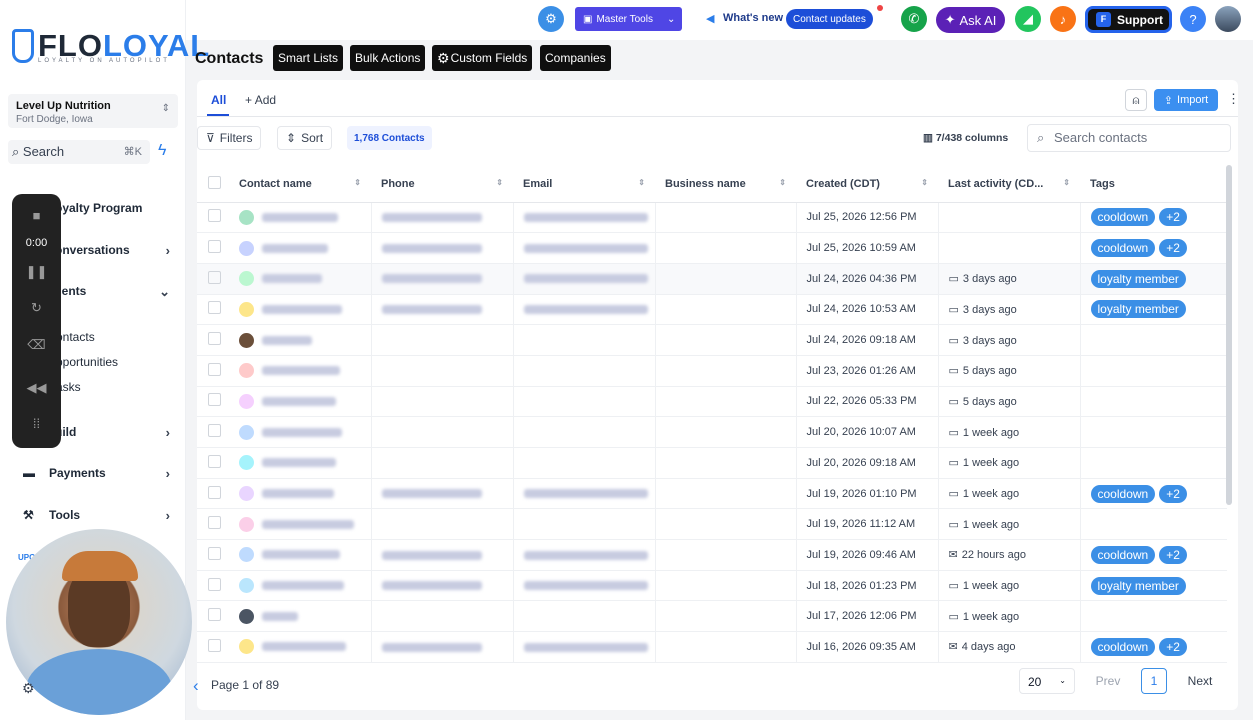  Describe the element at coordinates (388, 58) in the screenshot. I see `bulk-actions-button: Bulk Actions` at that location.